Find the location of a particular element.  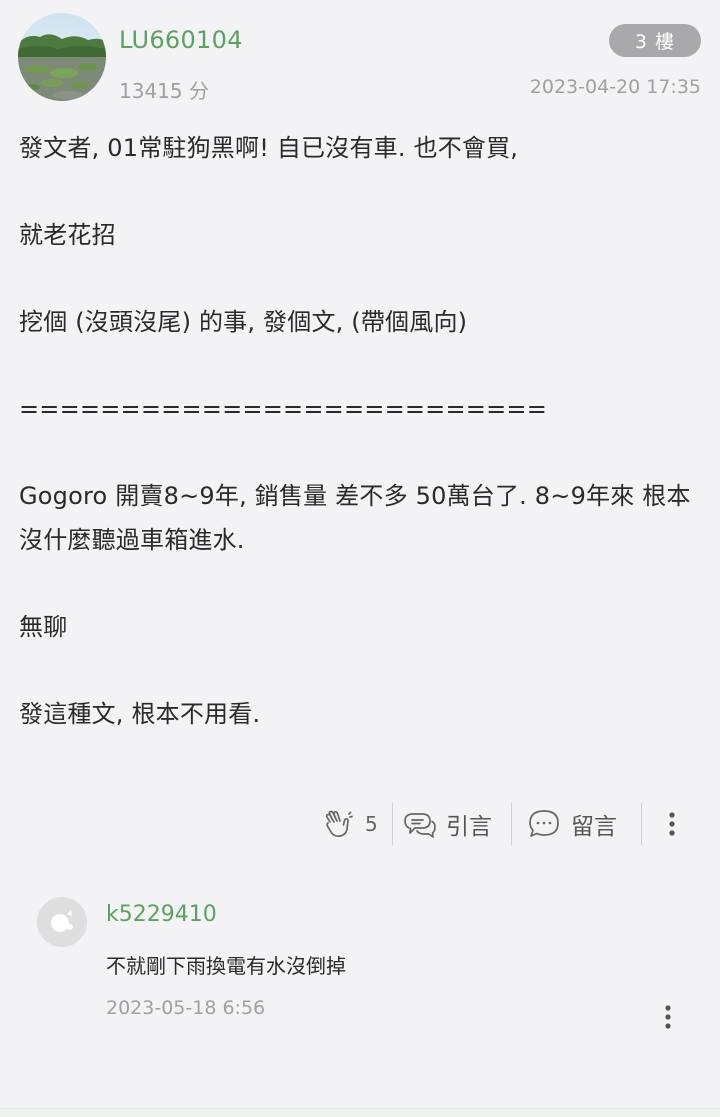

post-user-score: 13415 分 is located at coordinates (164, 91).